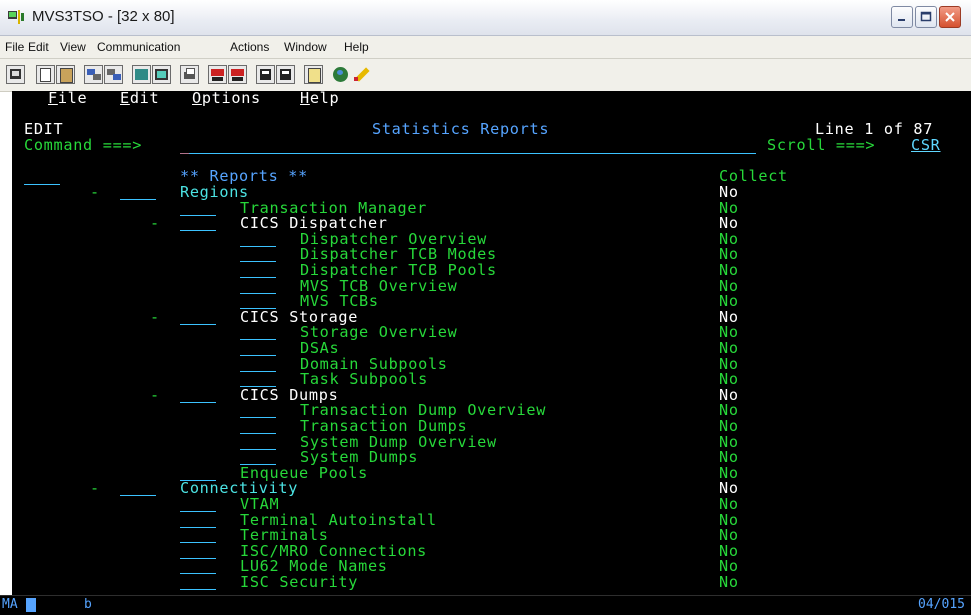 The height and width of the screenshot is (615, 971). What do you see at coordinates (319, 98) in the screenshot?
I see `action-help: Help` at bounding box center [319, 98].